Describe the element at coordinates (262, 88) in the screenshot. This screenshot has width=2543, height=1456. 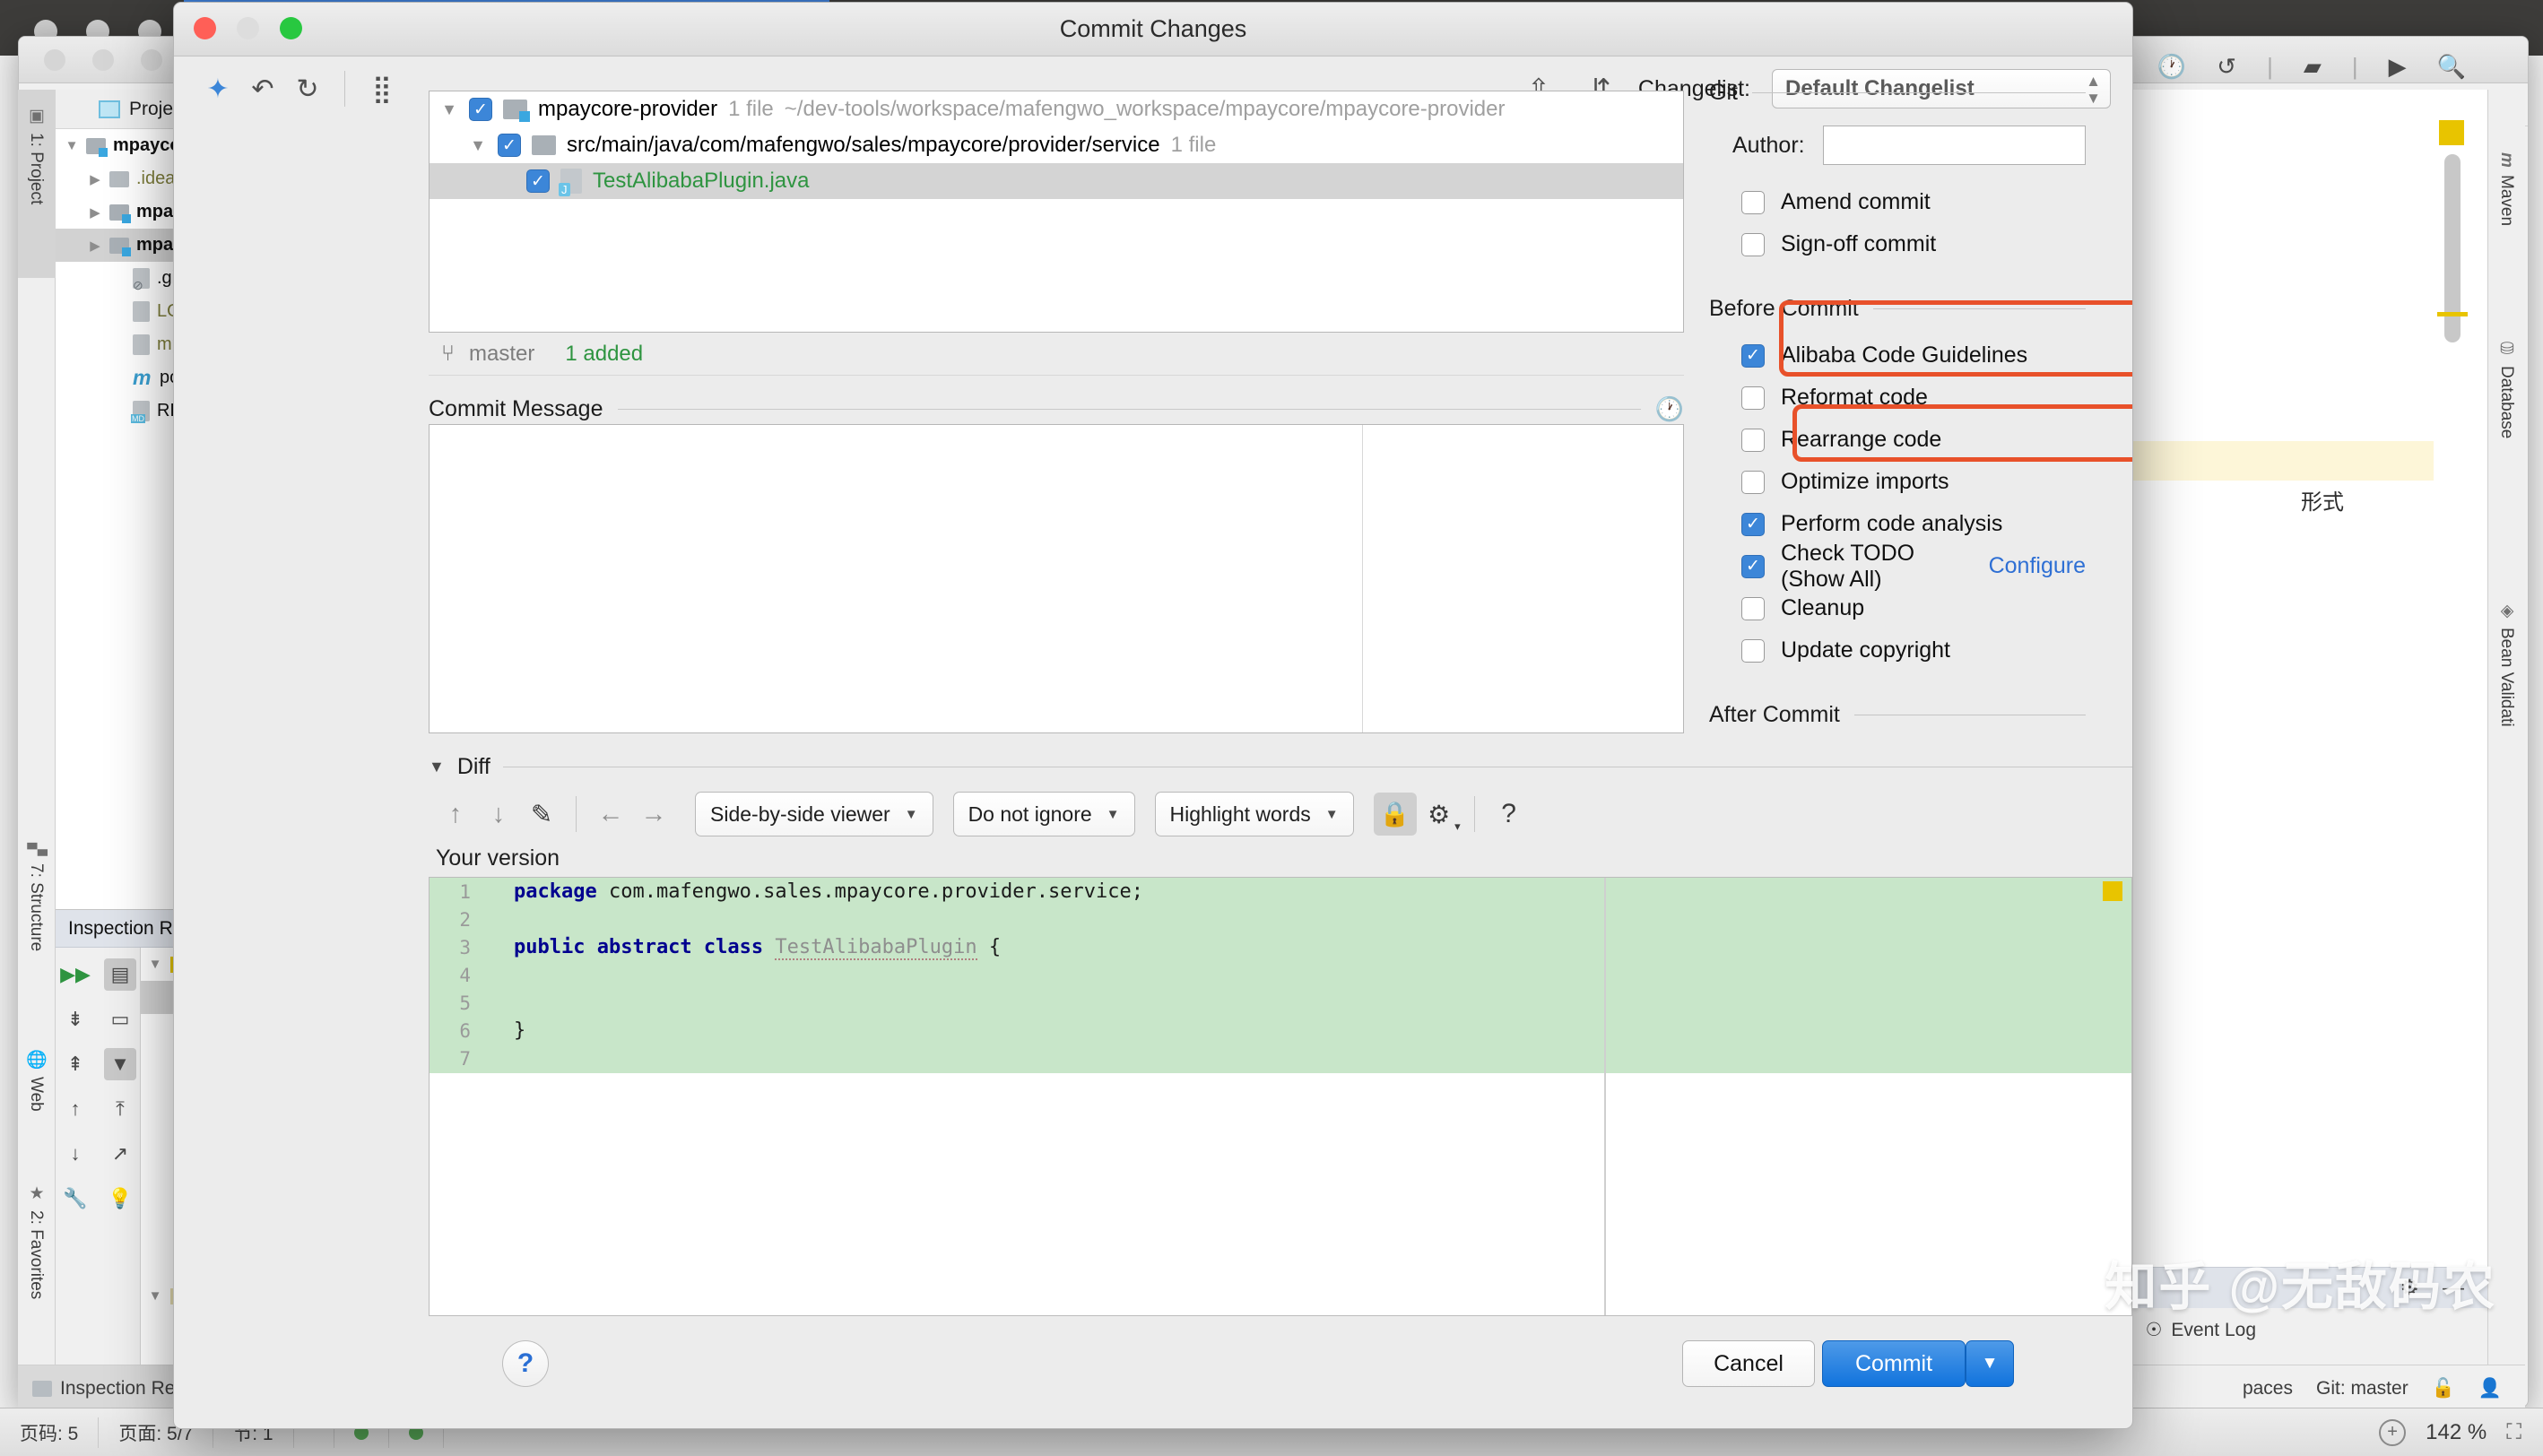
I see `revert-icon: ↶` at that location.